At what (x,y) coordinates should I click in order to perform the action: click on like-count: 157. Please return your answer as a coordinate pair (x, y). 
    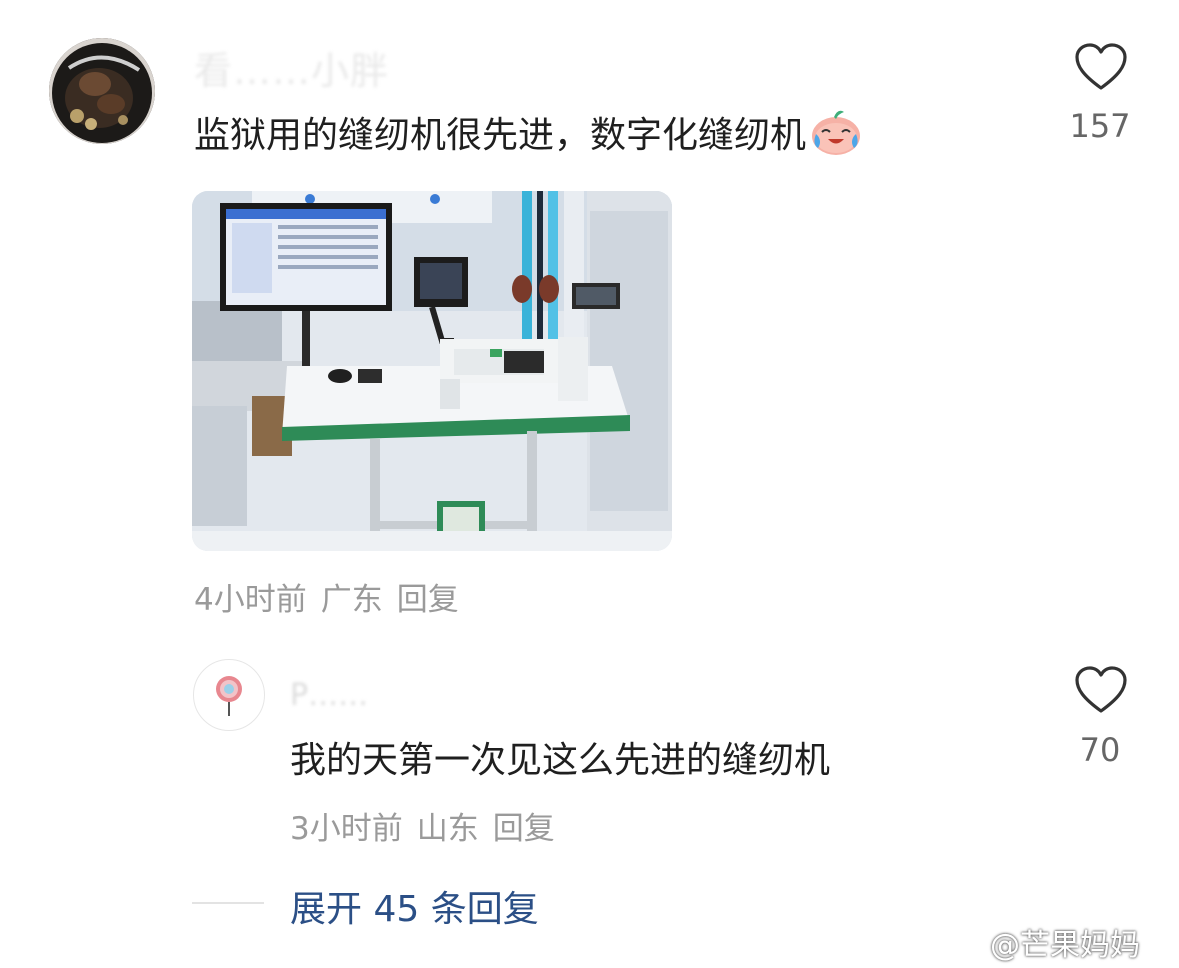
    Looking at the image, I should click on (1100, 126).